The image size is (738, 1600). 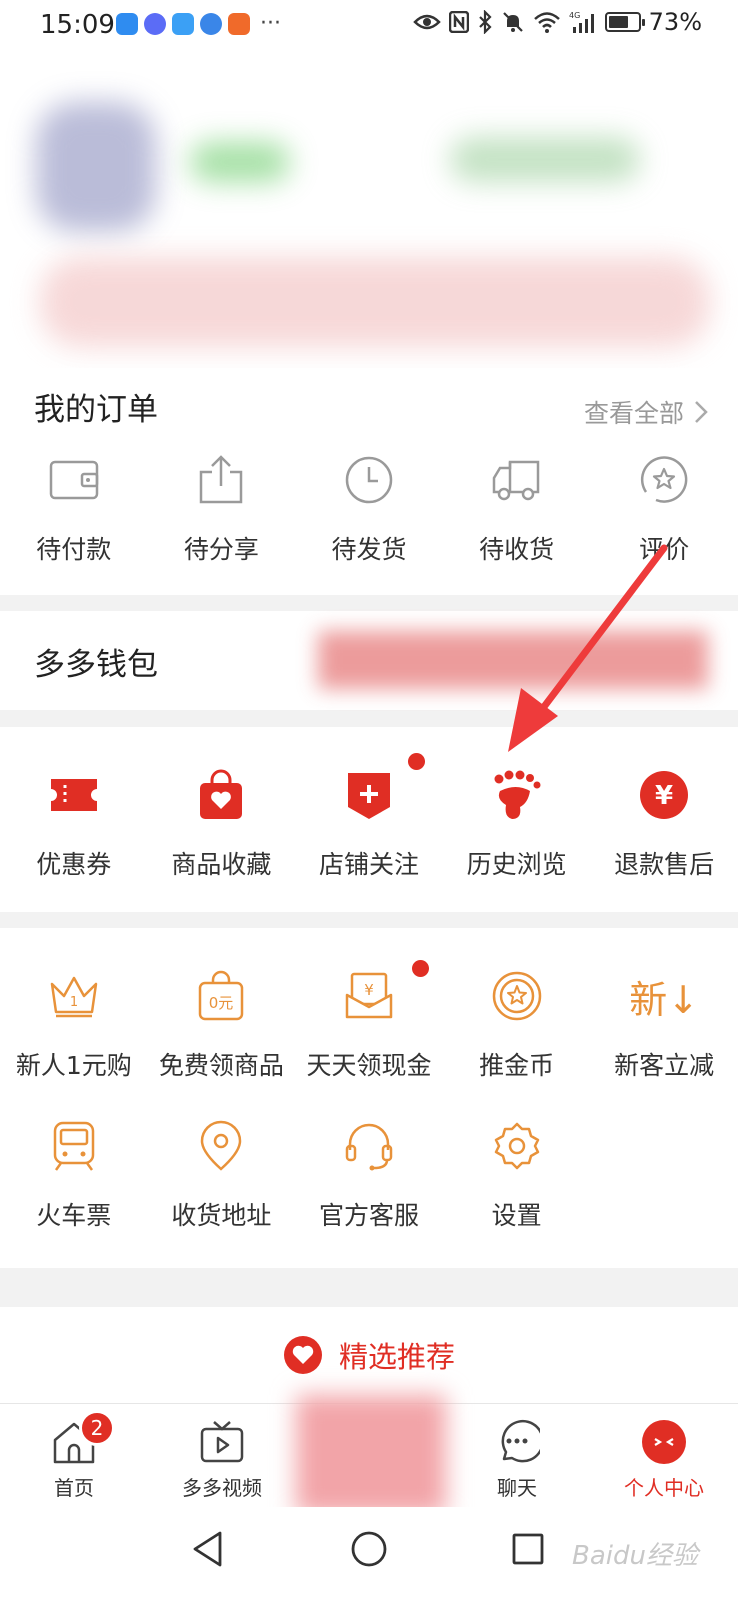 What do you see at coordinates (426, 22) in the screenshot?
I see `eye-icon` at bounding box center [426, 22].